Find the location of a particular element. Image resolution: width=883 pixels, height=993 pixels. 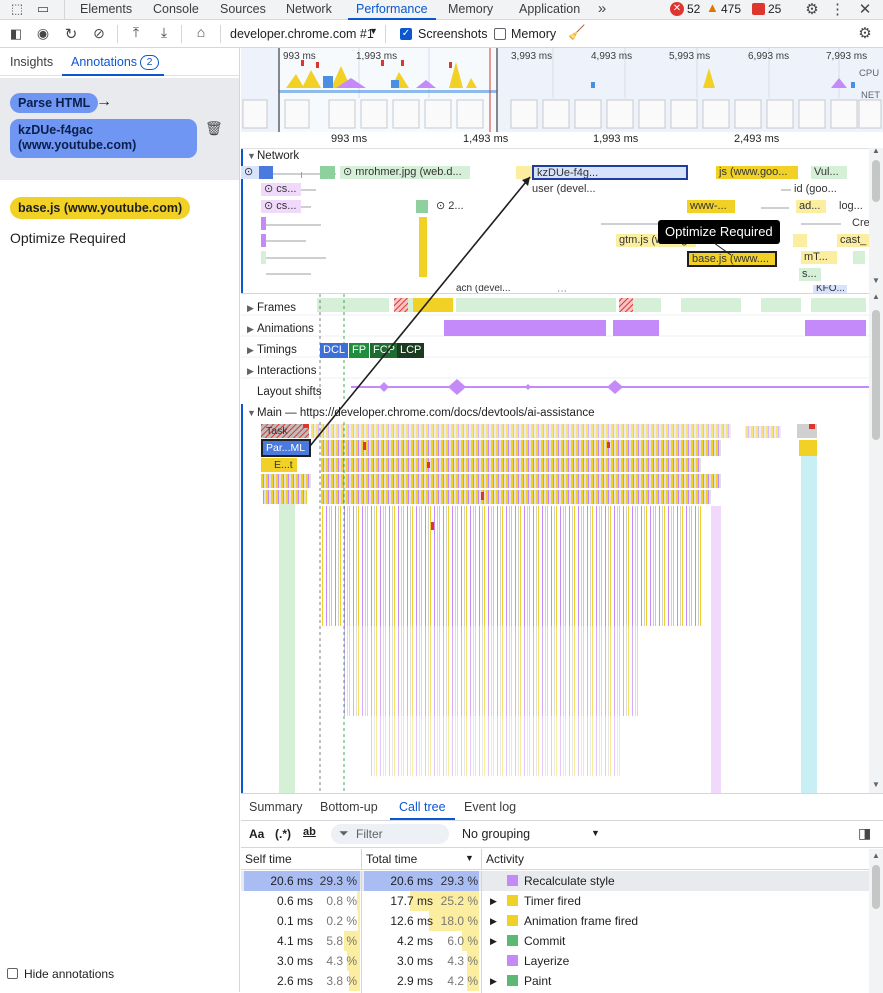

match-case-icon: Aa is located at coordinates (256, 834).